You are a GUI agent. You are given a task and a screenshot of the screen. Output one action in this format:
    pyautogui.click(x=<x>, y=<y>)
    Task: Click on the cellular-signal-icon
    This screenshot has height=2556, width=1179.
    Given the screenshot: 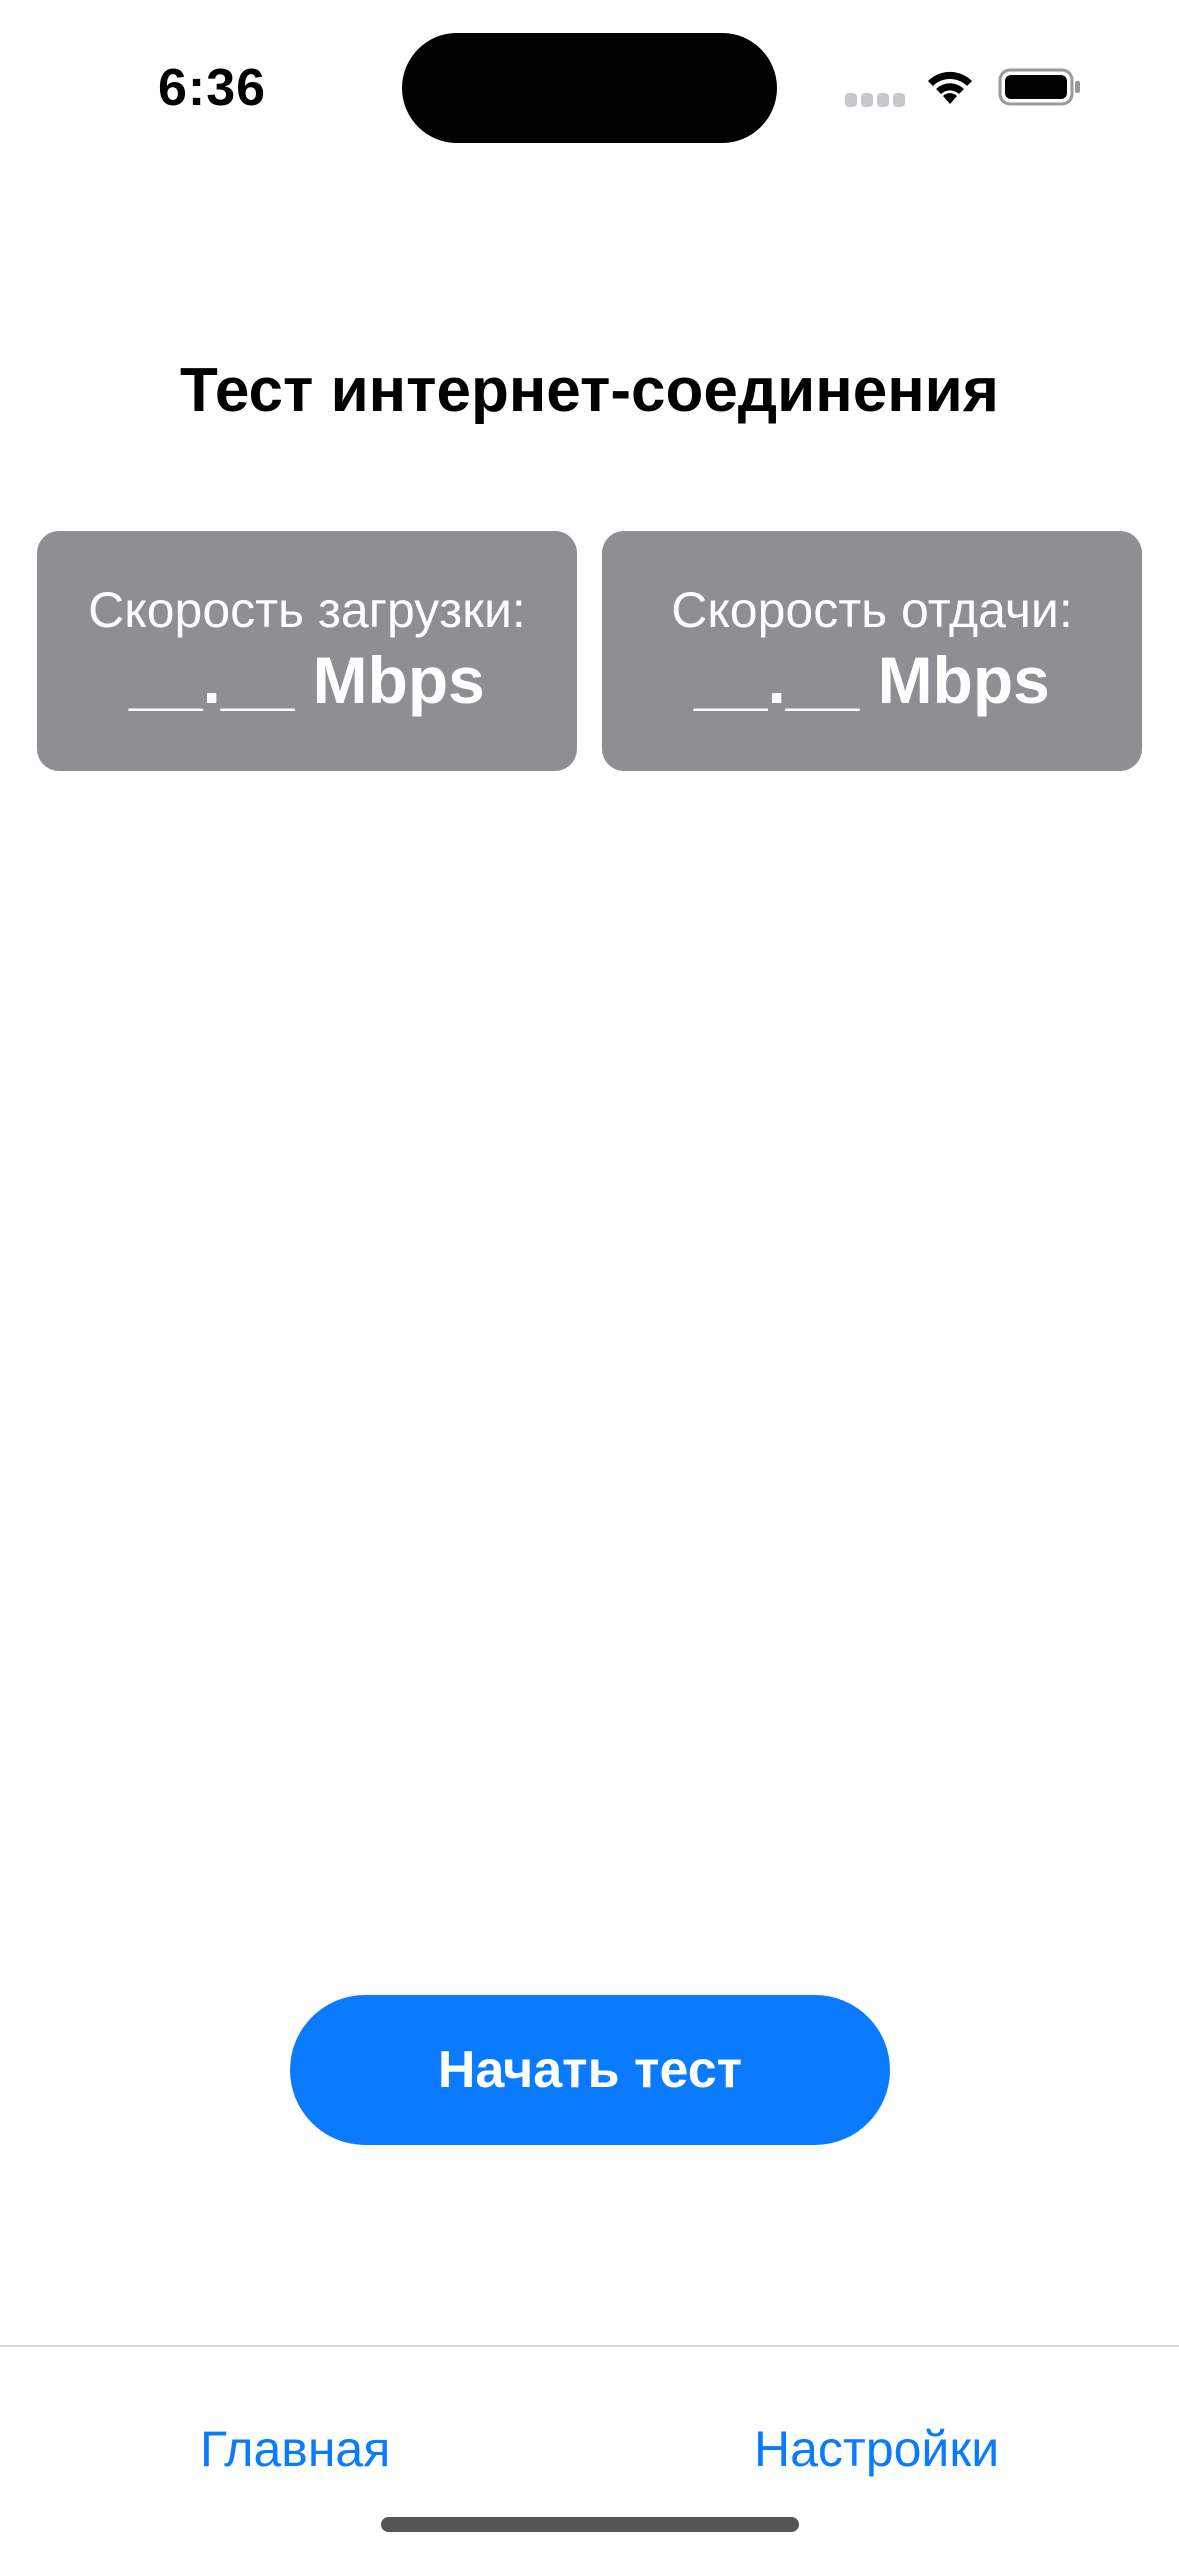 What is the action you would take?
    pyautogui.click(x=875, y=100)
    